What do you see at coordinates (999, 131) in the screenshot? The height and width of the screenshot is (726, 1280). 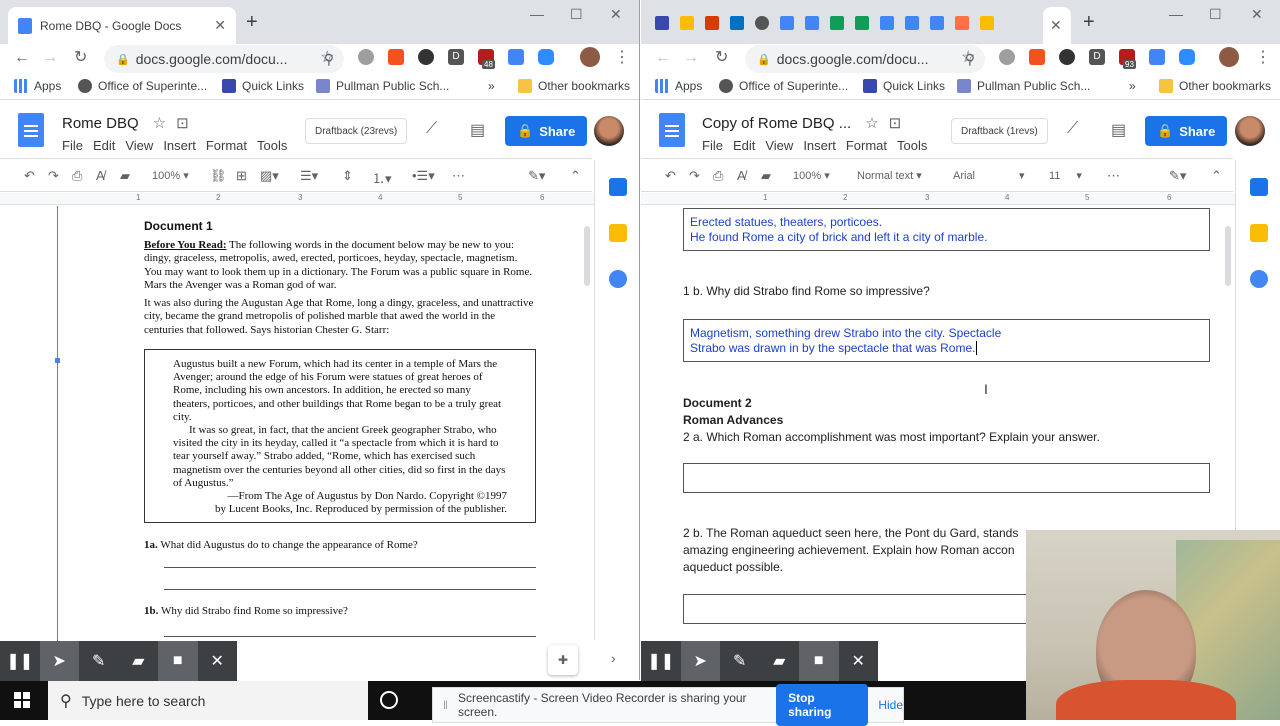 I see `draftback-button: Draftback (1revs)` at bounding box center [999, 131].